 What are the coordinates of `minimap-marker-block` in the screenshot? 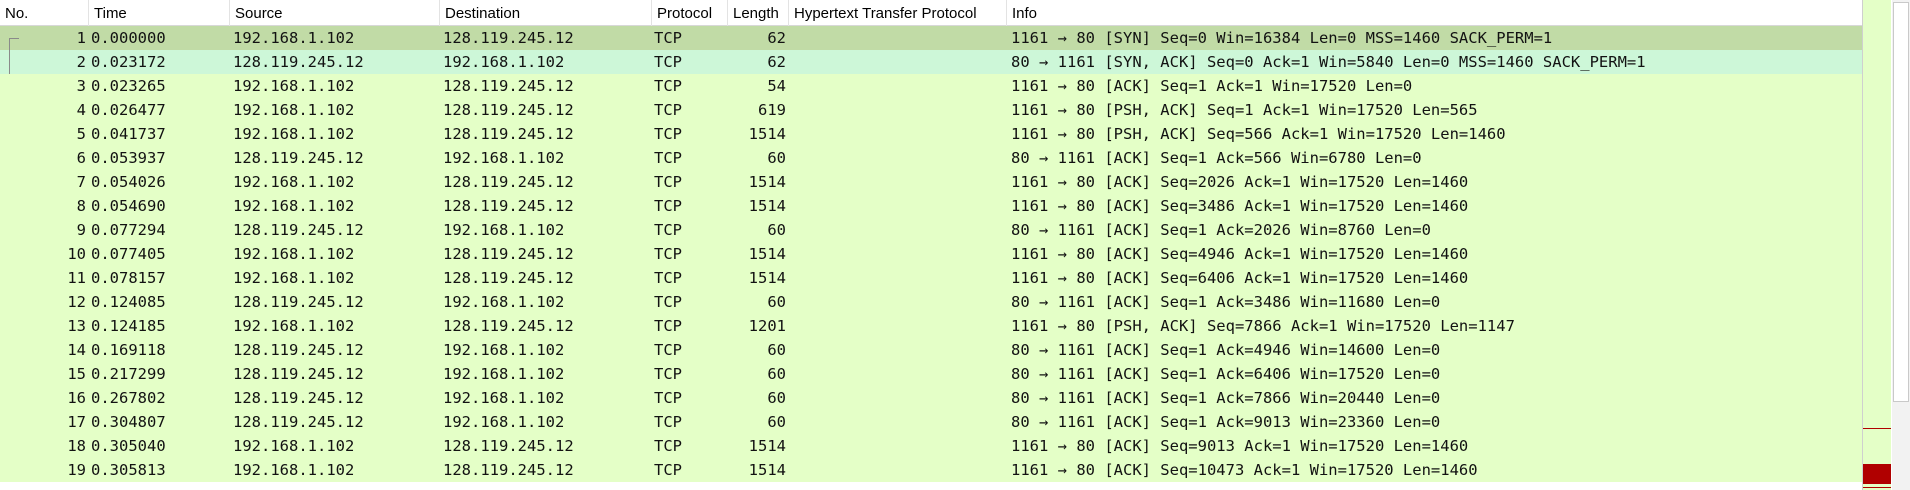 It's located at (1877, 474).